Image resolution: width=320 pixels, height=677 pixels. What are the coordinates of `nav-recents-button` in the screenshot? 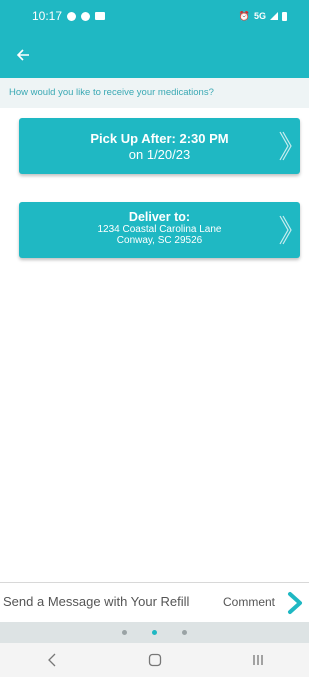 It's located at (258, 660).